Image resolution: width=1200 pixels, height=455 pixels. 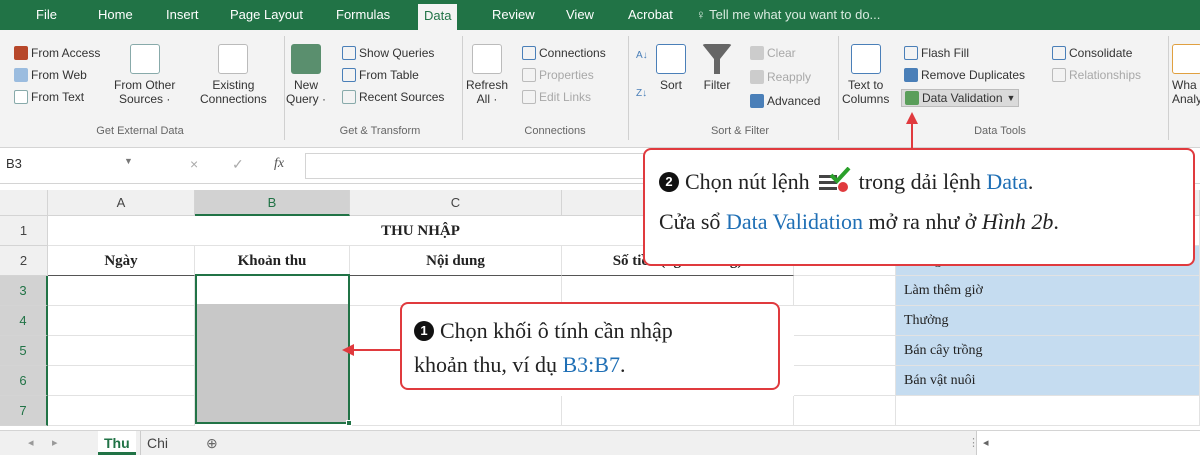 What do you see at coordinates (1048, 321) in the screenshot?
I see `list-item: Thưởng` at bounding box center [1048, 321].